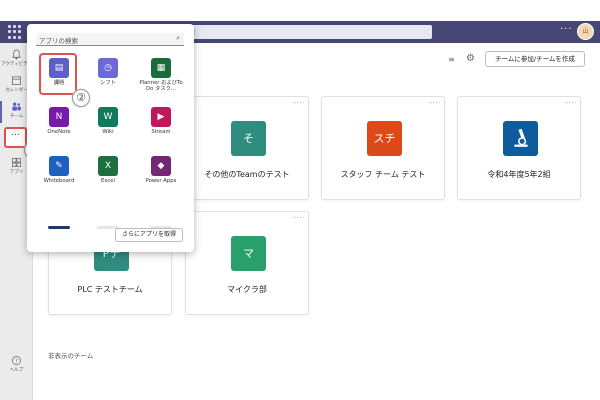 Image resolution: width=600 pixels, height=400 pixels. Describe the element at coordinates (248, 138) in the screenshot. I see `team-tile: そ` at that location.